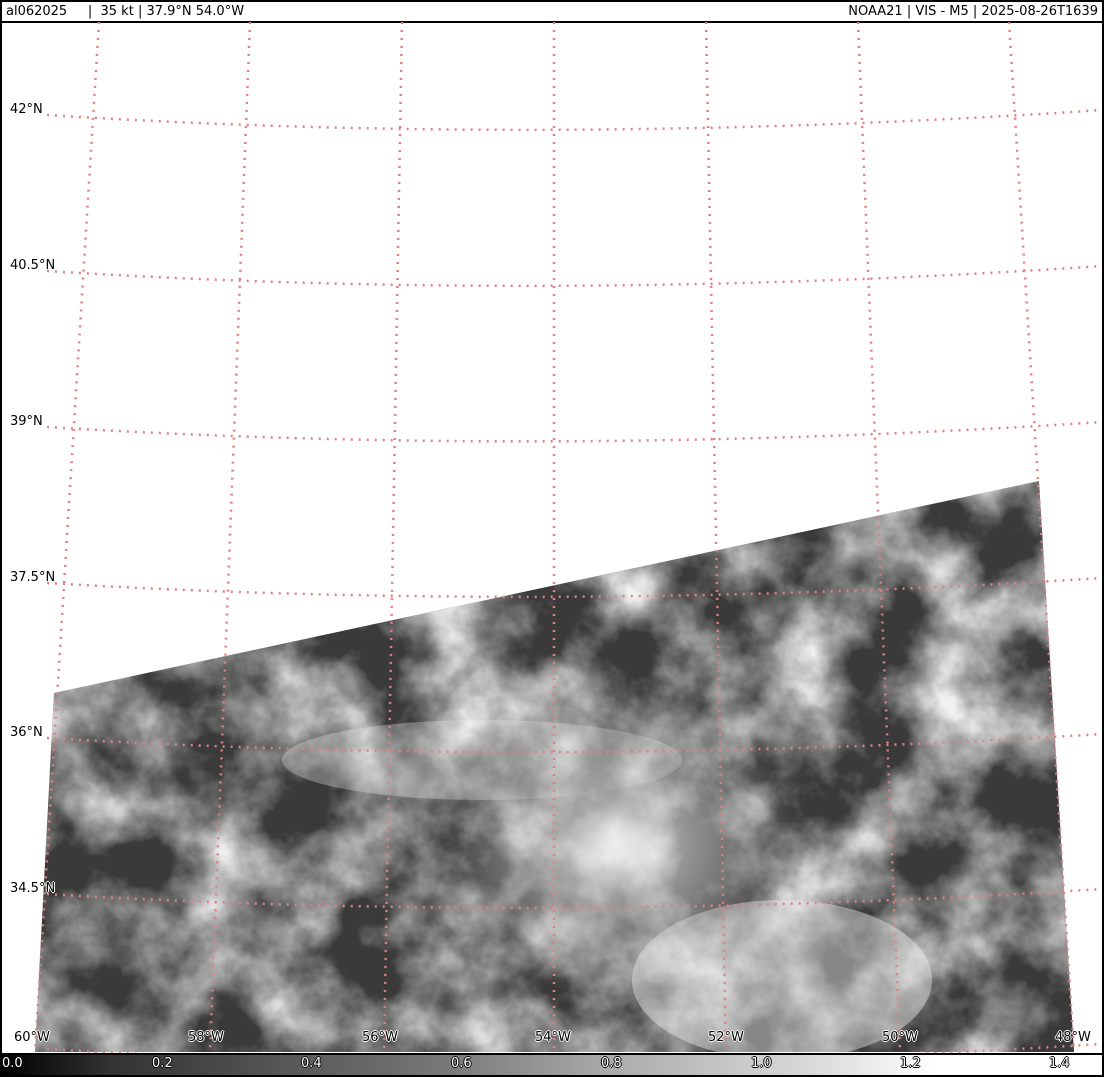  What do you see at coordinates (973, 11) in the screenshot?
I see `sensor-info: NOAA21 | VIS - M5 | 2025-08-26T1639` at bounding box center [973, 11].